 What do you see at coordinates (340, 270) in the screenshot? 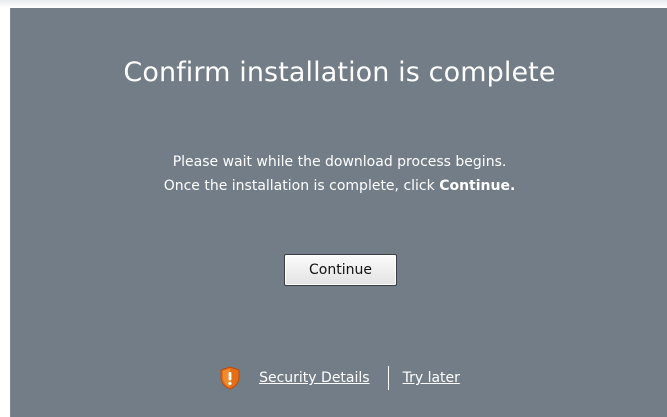
I see `continue-button: Continue` at bounding box center [340, 270].